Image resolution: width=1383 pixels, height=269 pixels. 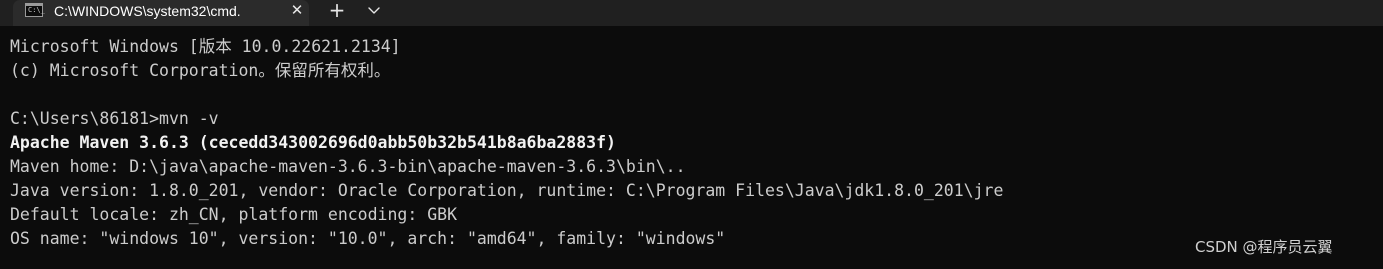 I want to click on terminal-line-copyright: (c) Microsoft Corporation。保留所有权利。, so click(x=200, y=70).